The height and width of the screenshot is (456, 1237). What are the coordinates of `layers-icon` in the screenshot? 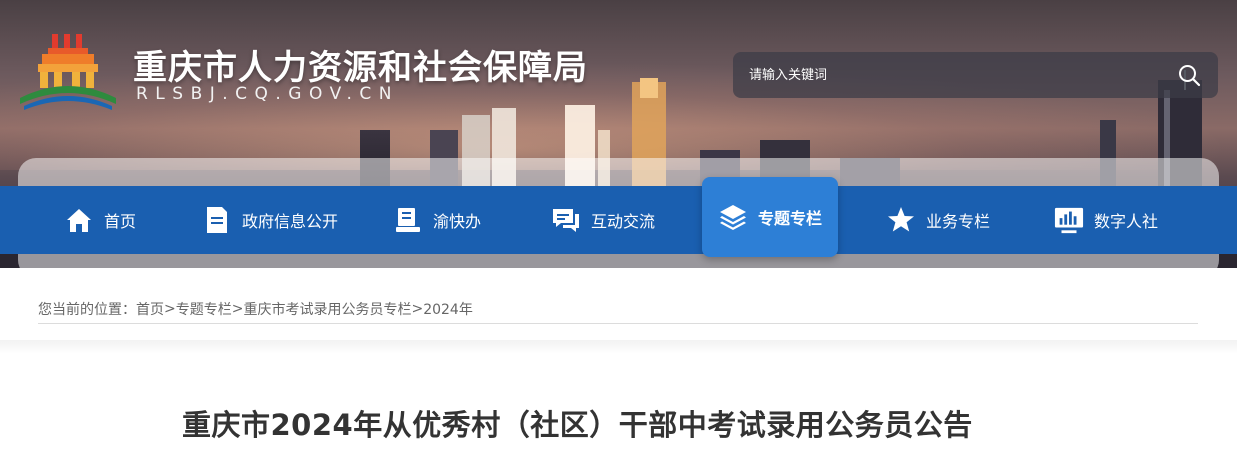 It's located at (733, 217).